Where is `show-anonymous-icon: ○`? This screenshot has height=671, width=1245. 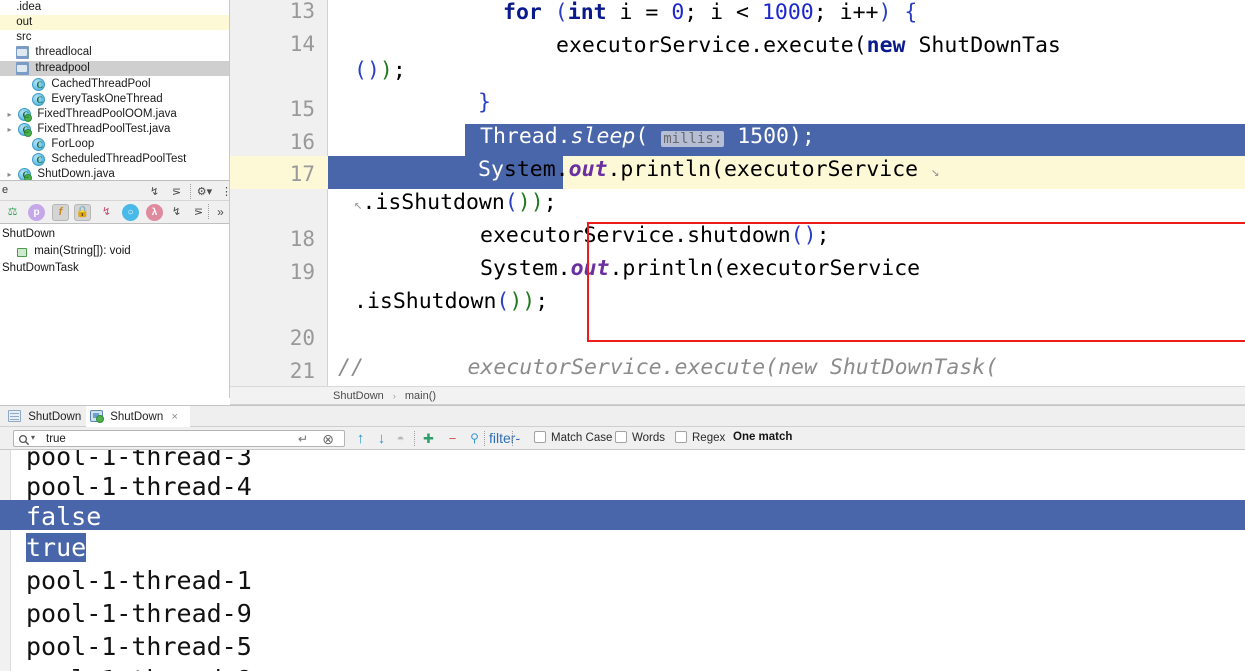
show-anonymous-icon: ○ is located at coordinates (130, 212).